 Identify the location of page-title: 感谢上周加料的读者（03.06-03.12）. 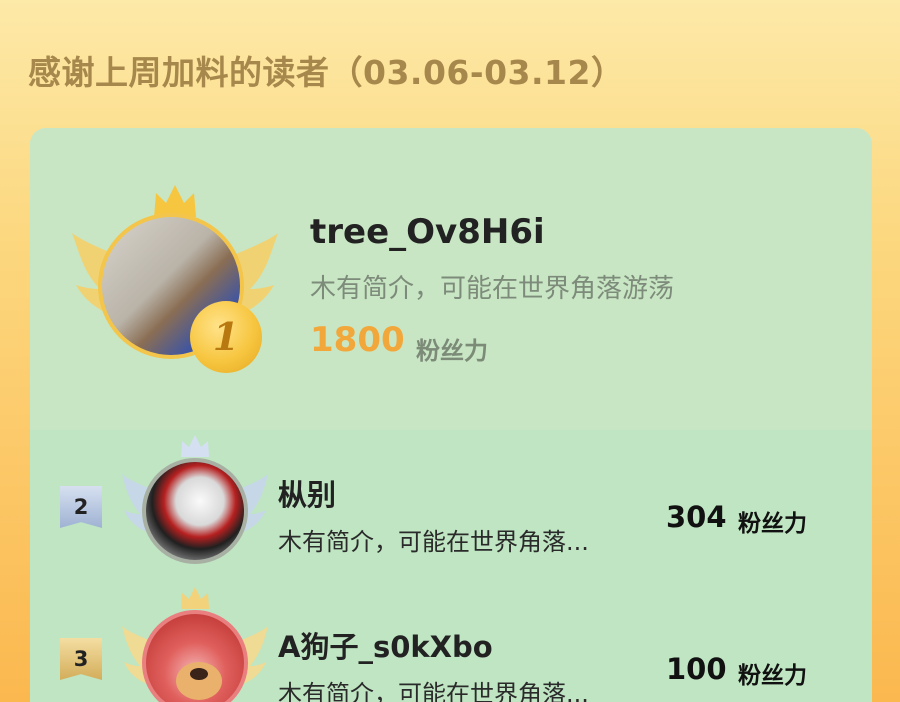
(326, 72).